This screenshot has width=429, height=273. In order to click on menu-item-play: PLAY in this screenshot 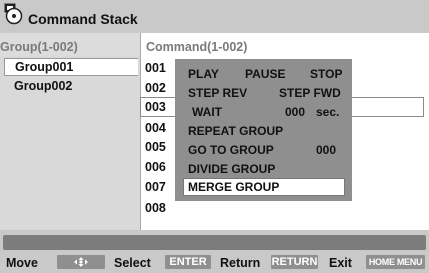, I will do `click(203, 74)`.